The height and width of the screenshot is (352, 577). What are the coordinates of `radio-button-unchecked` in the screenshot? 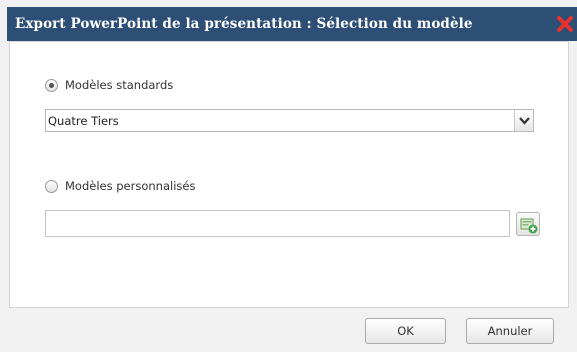 It's located at (51, 186).